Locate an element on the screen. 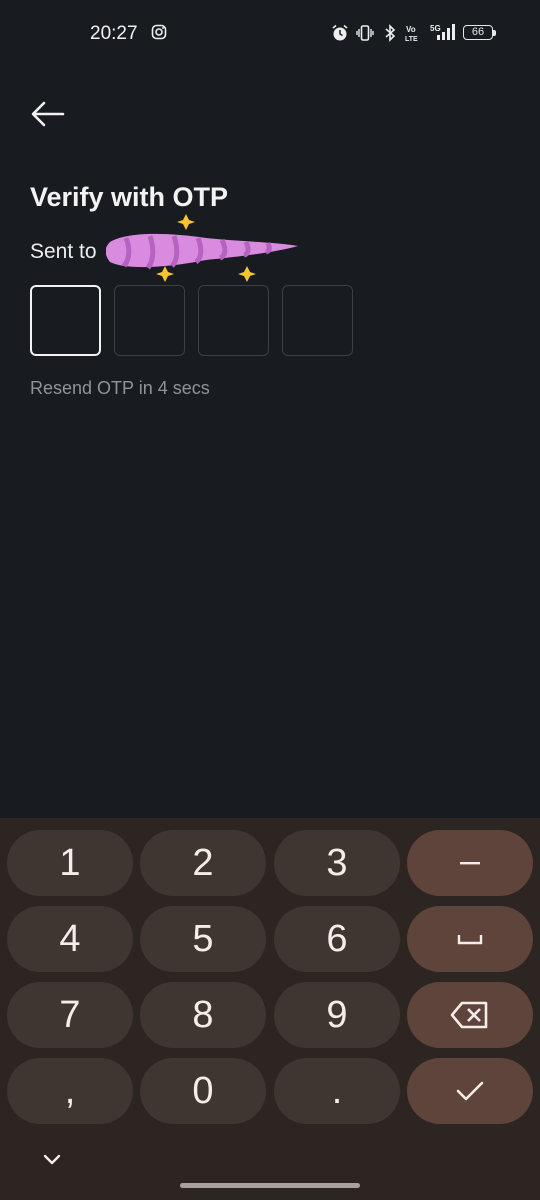 The height and width of the screenshot is (1200, 540). key-minus is located at coordinates (470, 863).